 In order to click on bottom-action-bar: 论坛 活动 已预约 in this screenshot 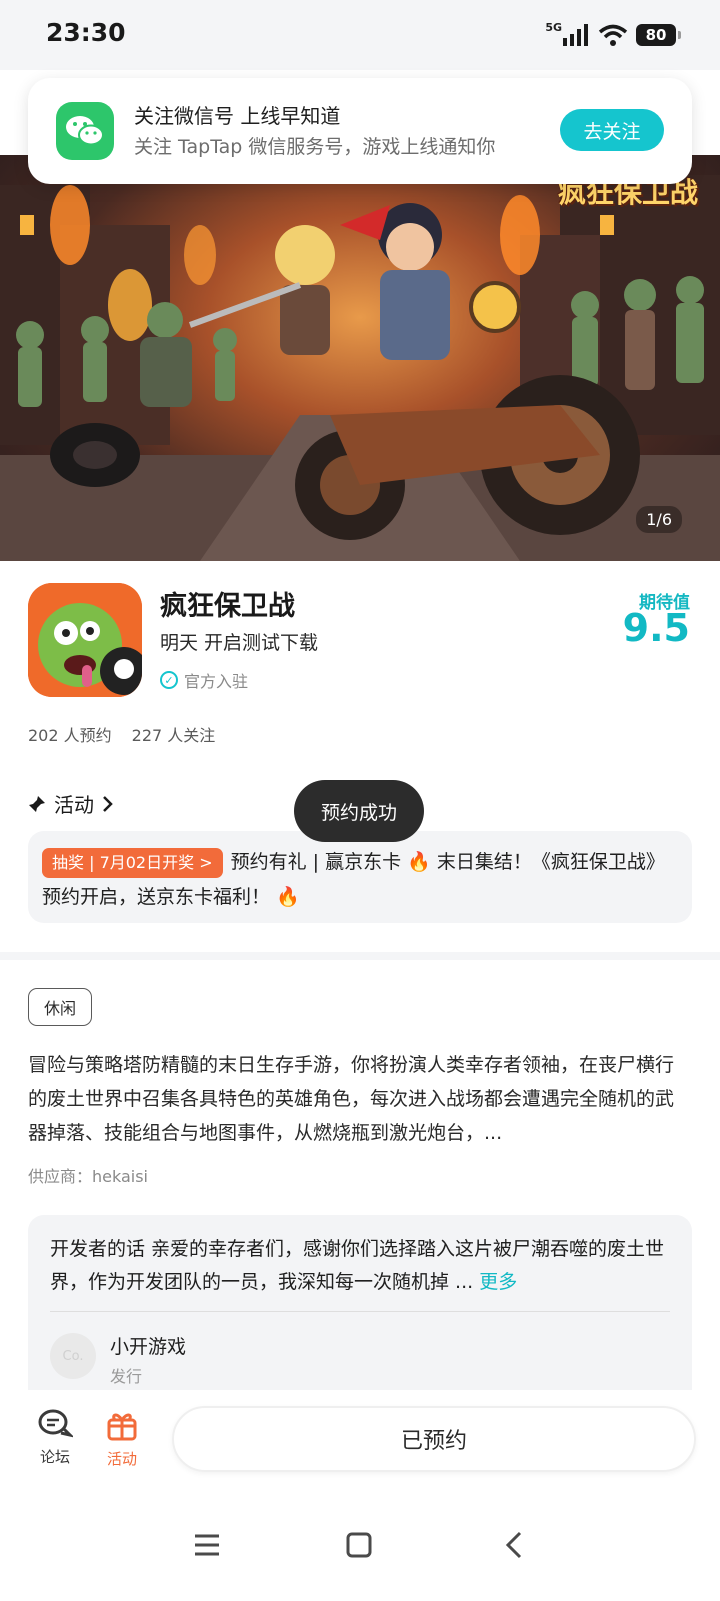, I will do `click(360, 1495)`.